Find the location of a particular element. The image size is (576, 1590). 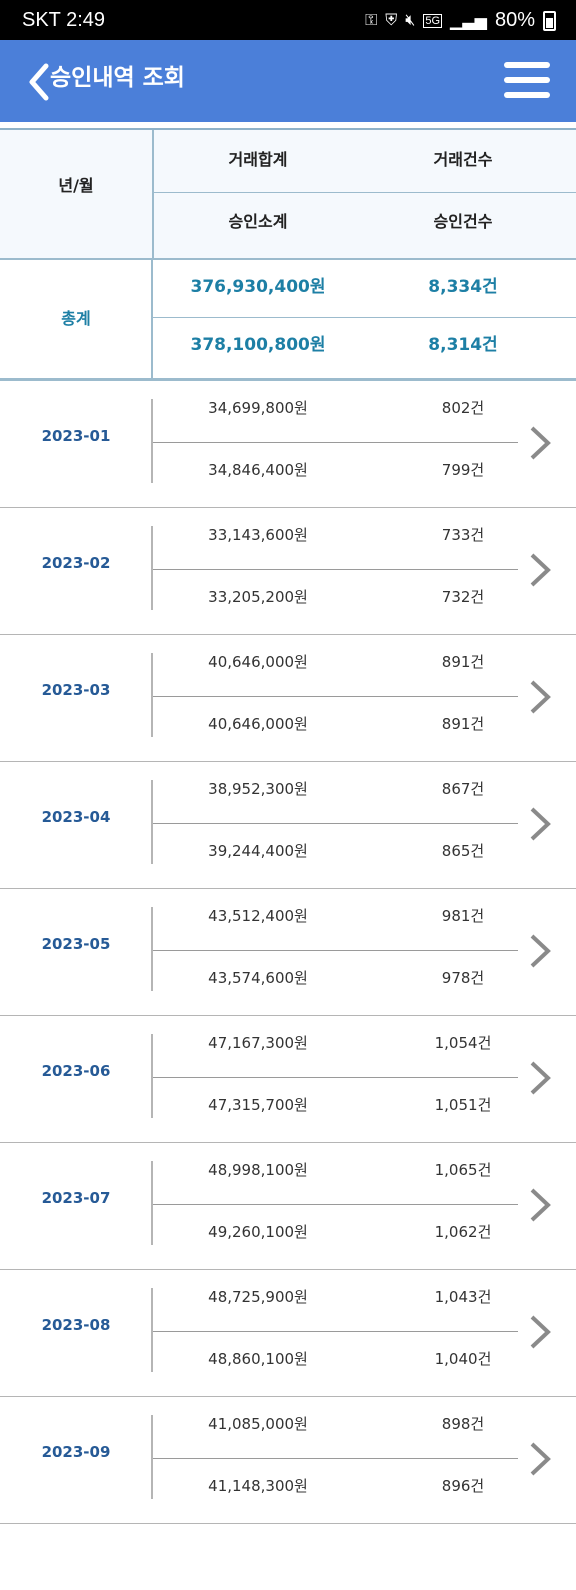

row-trans-count: 867건 is located at coordinates (463, 789).